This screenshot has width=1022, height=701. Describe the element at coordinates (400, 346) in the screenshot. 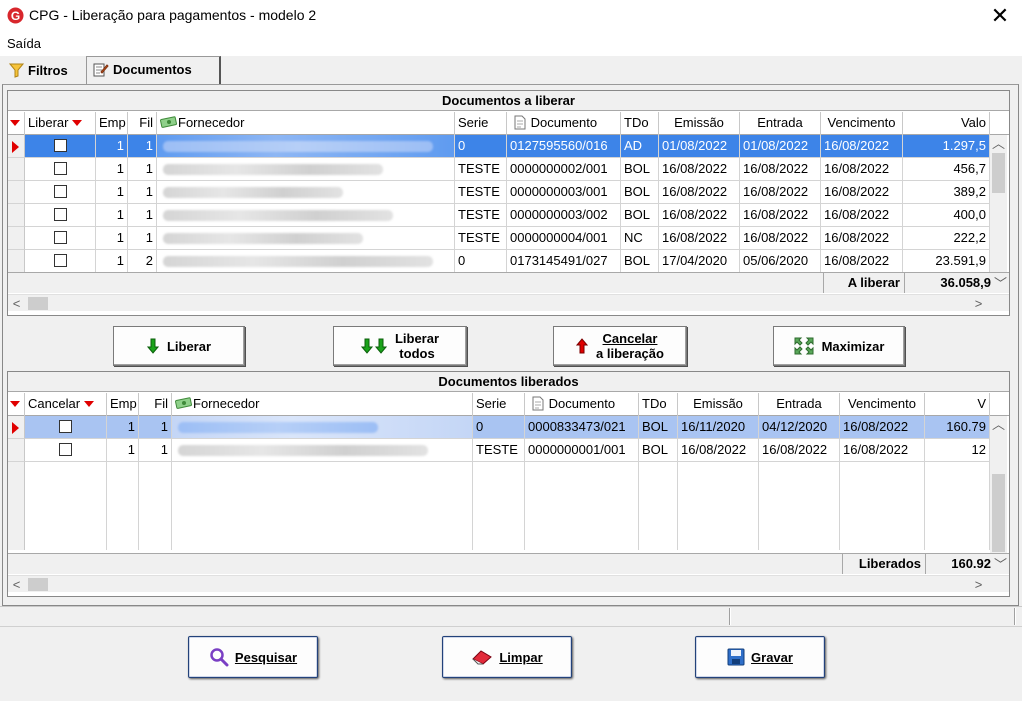

I see `liberar-todos-button: Liberar todos` at that location.